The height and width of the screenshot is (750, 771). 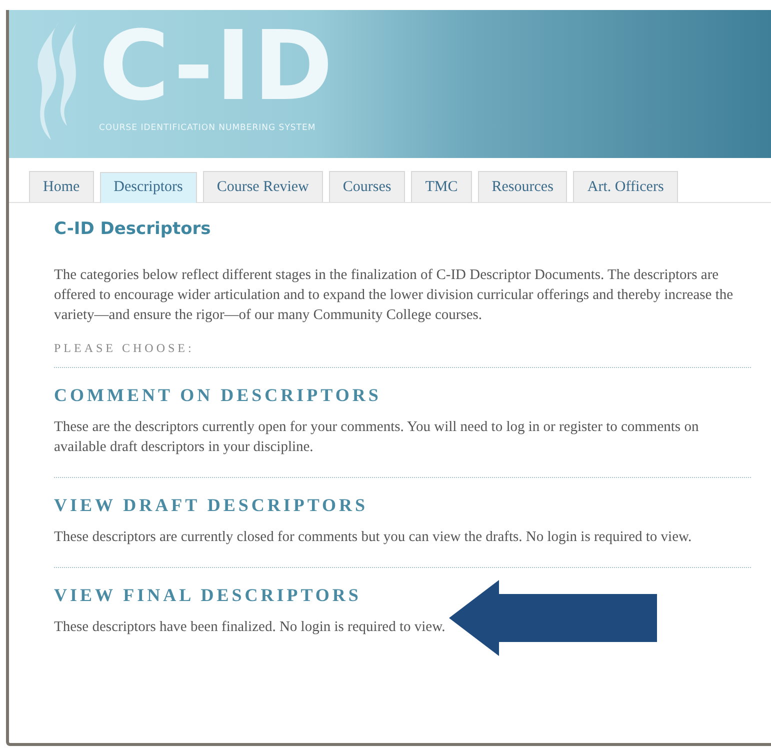 I want to click on logo-text: C-ID, so click(x=217, y=66).